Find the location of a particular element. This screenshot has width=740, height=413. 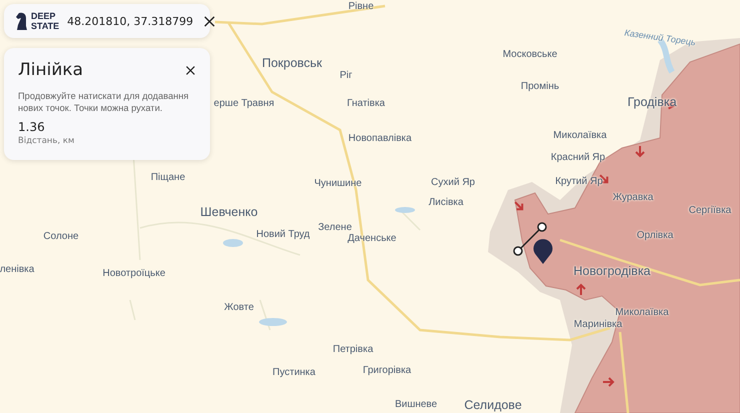

place-label: Вишневе is located at coordinates (416, 405).